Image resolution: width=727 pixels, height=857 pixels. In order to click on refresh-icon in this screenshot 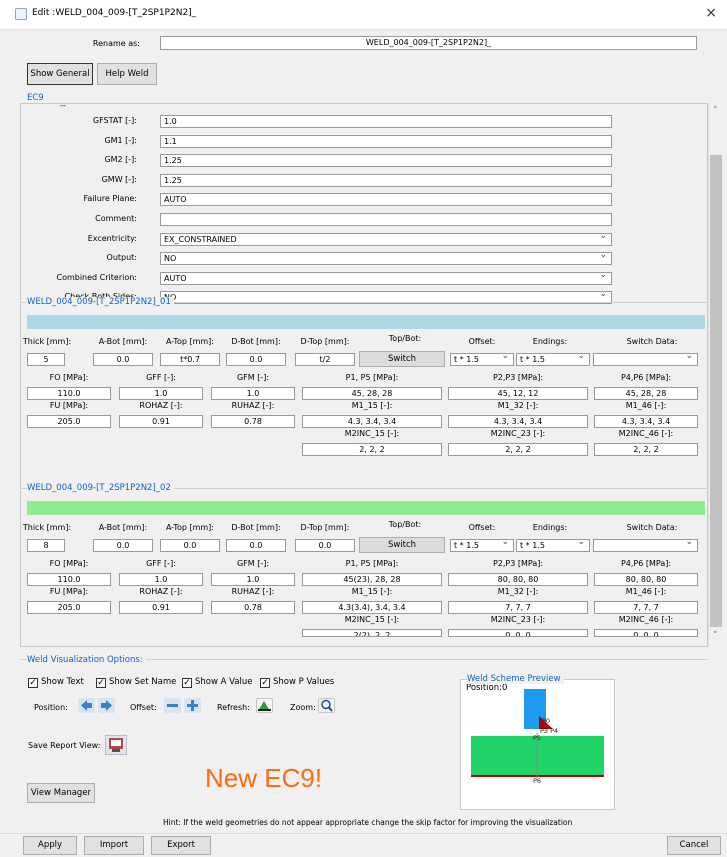, I will do `click(264, 705)`.